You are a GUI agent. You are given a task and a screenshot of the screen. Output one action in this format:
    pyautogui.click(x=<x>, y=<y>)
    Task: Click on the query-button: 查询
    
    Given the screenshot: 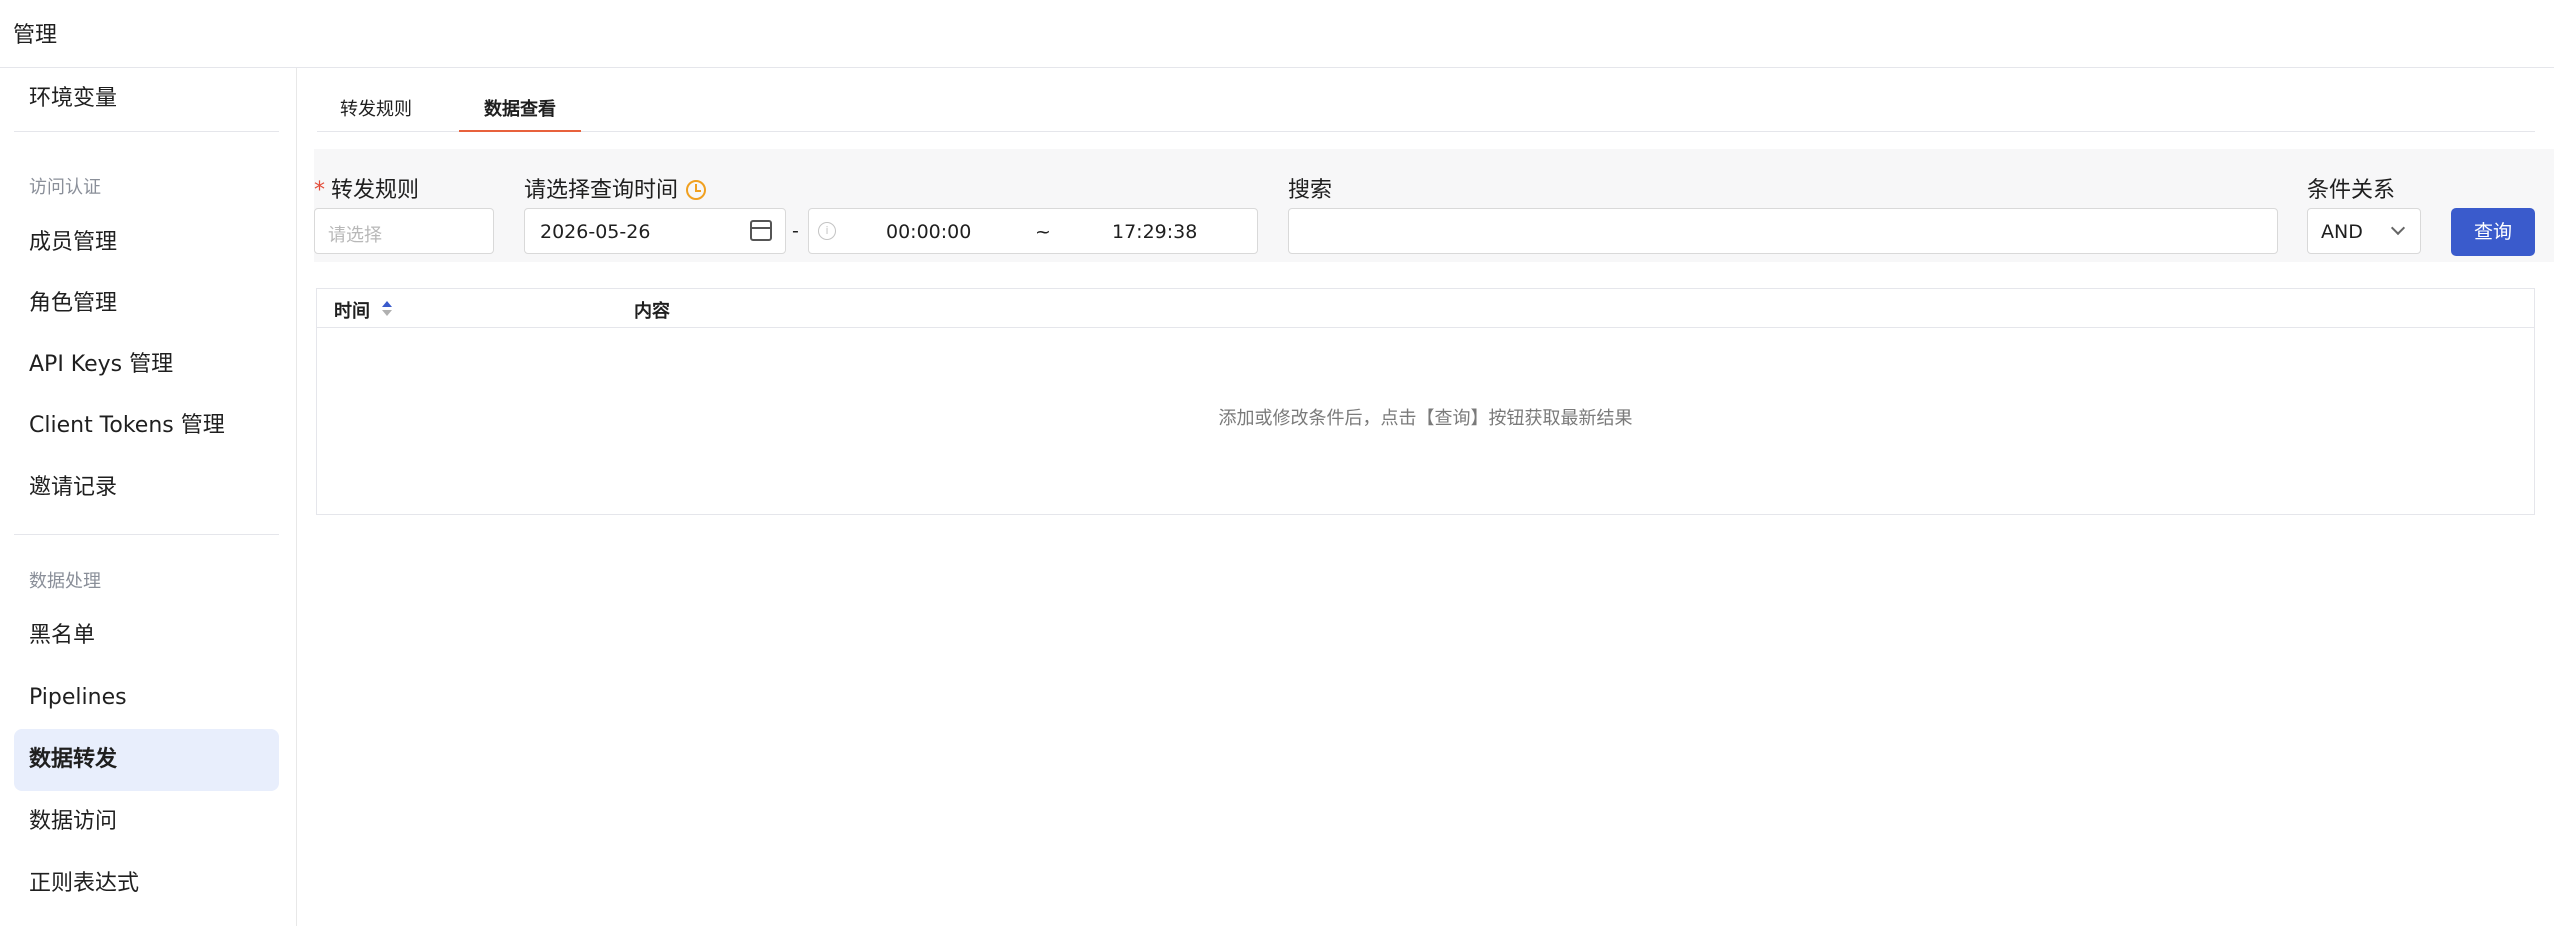 What is the action you would take?
    pyautogui.click(x=2493, y=232)
    